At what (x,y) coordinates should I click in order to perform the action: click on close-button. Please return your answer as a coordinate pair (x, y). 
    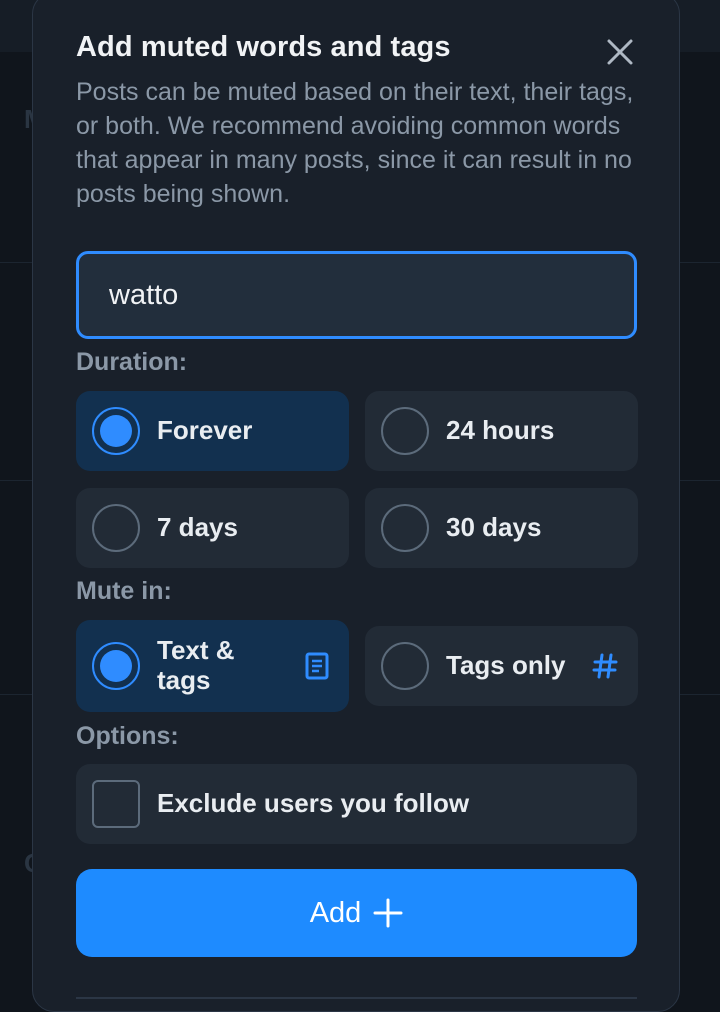
    Looking at the image, I should click on (620, 52).